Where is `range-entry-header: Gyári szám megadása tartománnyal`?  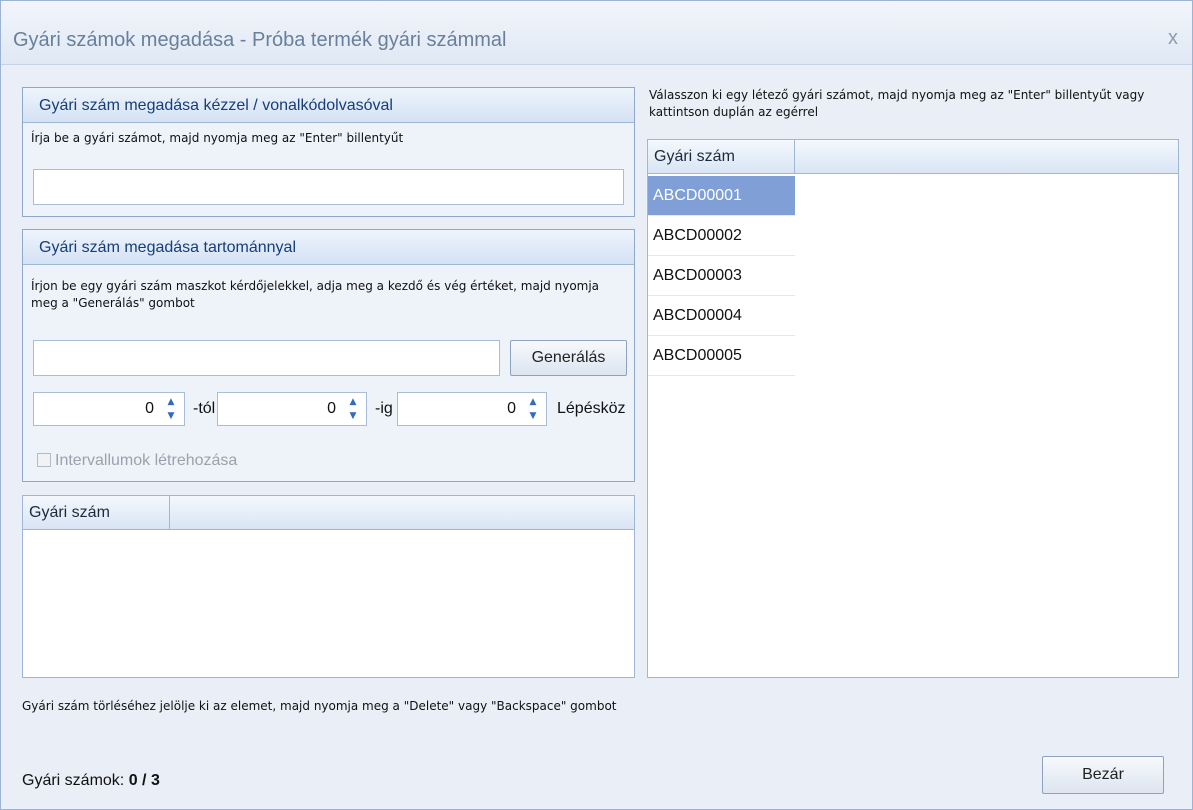 range-entry-header: Gyári szám megadása tartománnyal is located at coordinates (328, 247).